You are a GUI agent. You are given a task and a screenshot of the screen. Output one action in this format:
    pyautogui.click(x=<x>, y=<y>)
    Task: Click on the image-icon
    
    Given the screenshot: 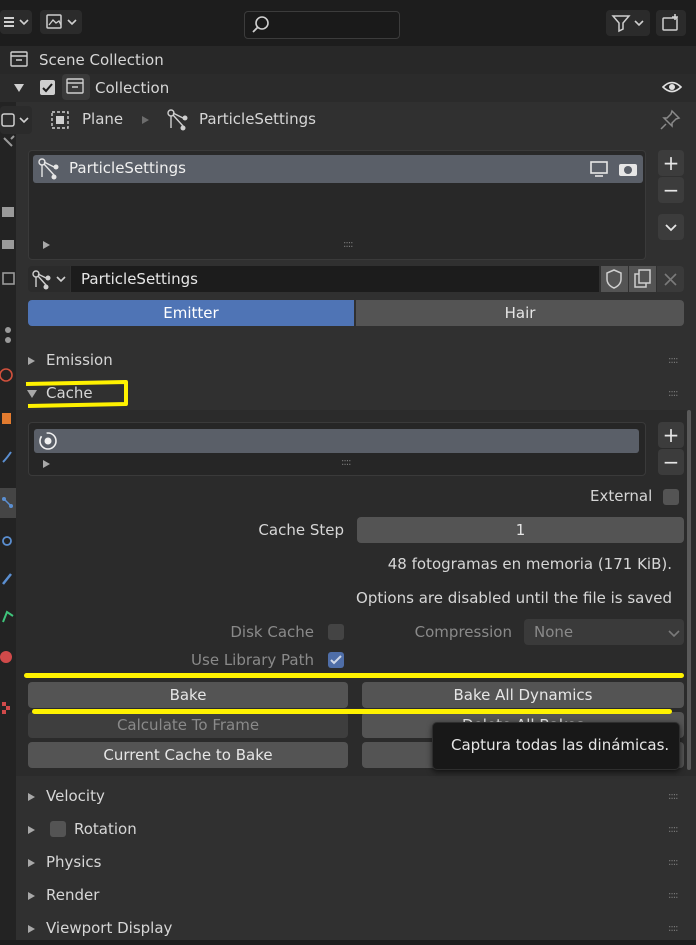 What is the action you would take?
    pyautogui.click(x=61, y=21)
    